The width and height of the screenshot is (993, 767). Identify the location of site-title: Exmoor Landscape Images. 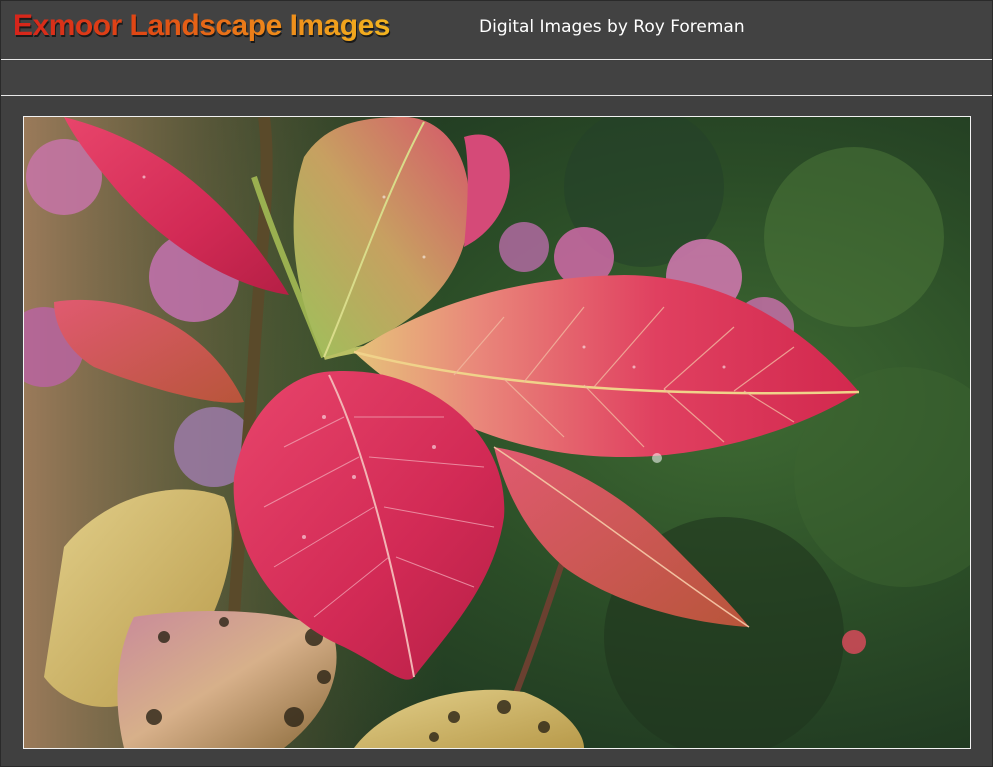
(201, 26).